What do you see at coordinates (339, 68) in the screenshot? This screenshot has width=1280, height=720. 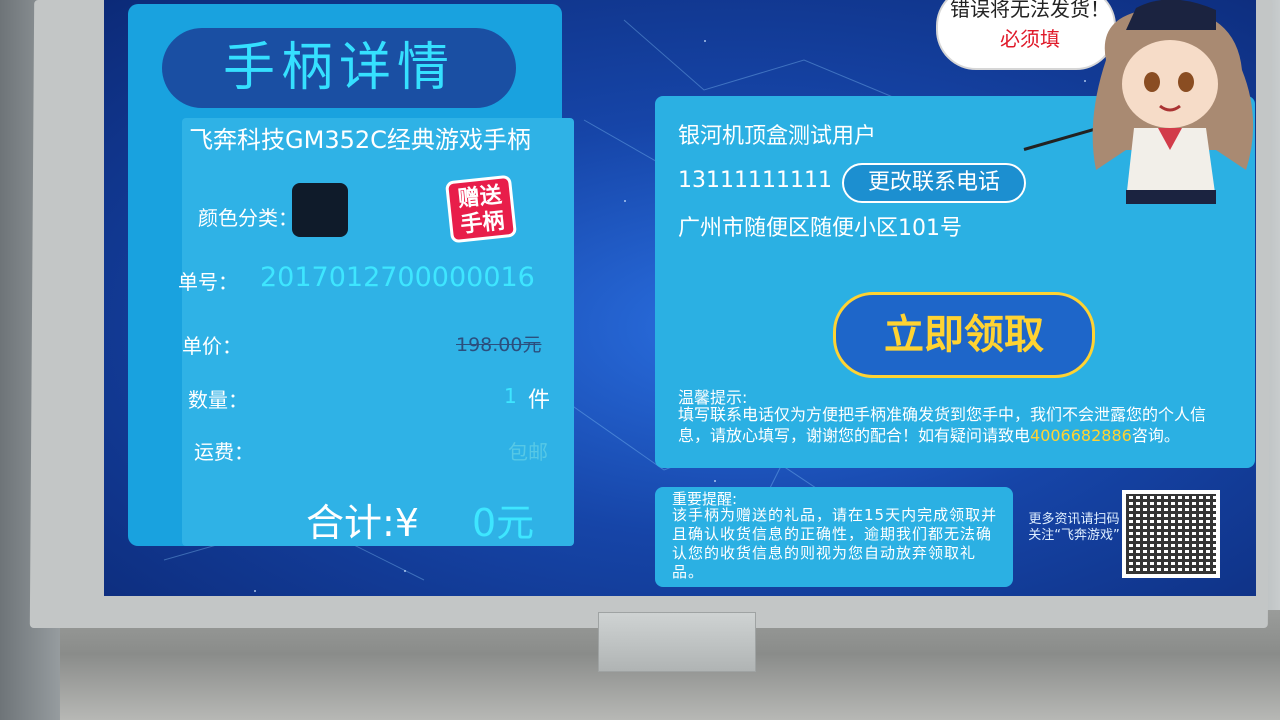 I see `page-title: 手柄详情` at bounding box center [339, 68].